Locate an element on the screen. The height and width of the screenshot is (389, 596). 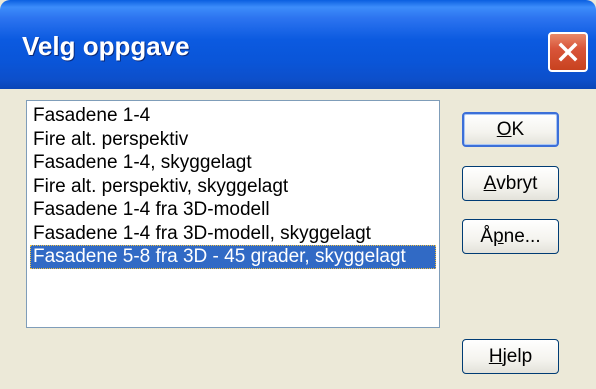
ok-label-rest: K is located at coordinates (518, 129).